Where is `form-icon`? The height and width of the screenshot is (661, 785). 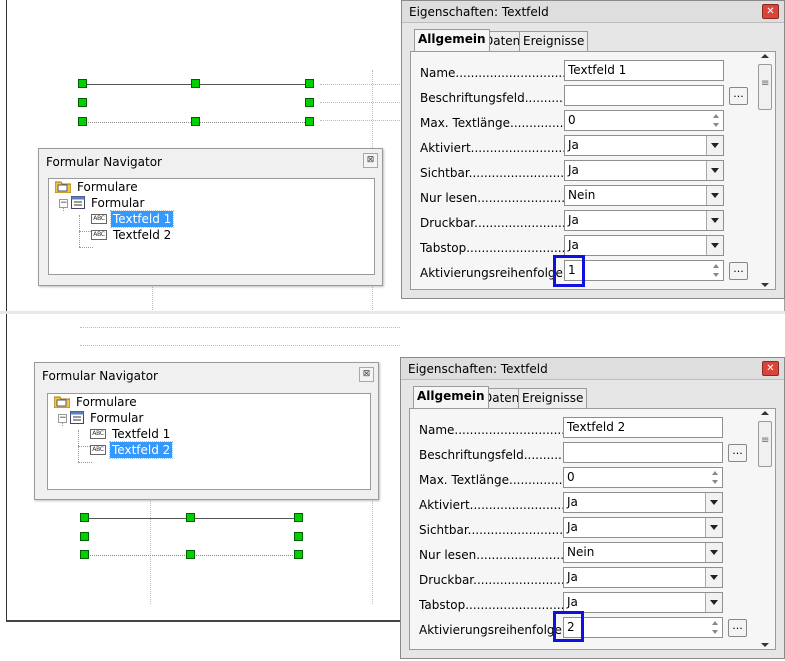
form-icon is located at coordinates (78, 202).